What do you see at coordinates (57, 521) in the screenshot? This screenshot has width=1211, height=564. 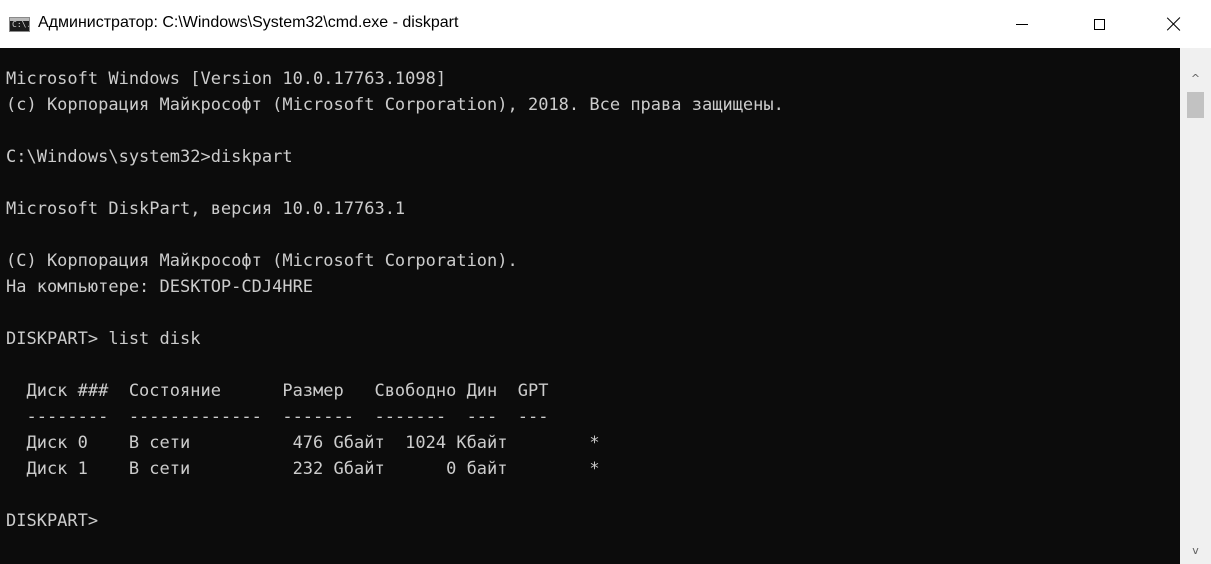 I see `console-line: DISKPART>` at bounding box center [57, 521].